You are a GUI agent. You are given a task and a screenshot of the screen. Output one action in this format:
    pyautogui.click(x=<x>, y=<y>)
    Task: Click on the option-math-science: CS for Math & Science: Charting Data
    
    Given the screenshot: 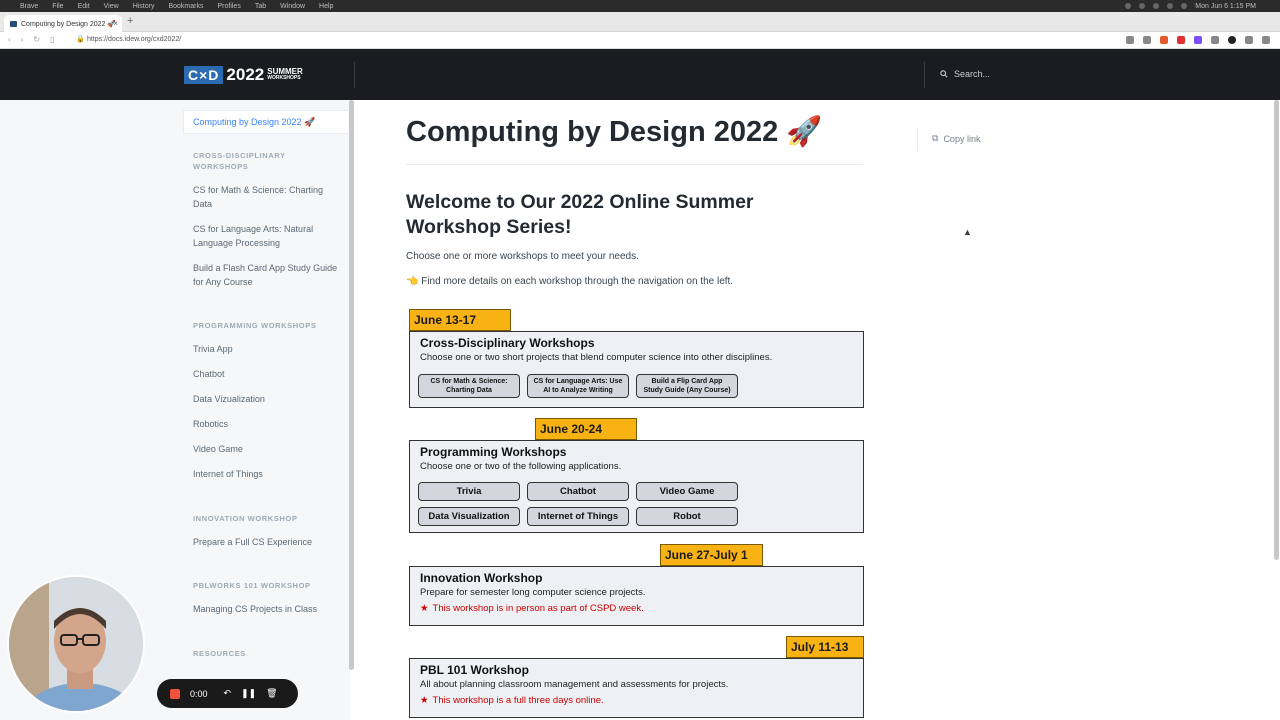 What is the action you would take?
    pyautogui.click(x=469, y=386)
    